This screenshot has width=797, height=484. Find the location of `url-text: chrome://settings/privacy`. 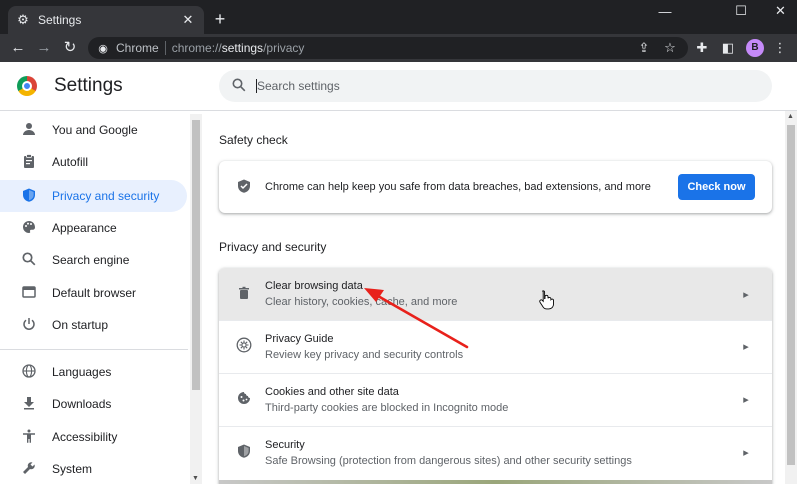

url-text: chrome://settings/privacy is located at coordinates (238, 48).